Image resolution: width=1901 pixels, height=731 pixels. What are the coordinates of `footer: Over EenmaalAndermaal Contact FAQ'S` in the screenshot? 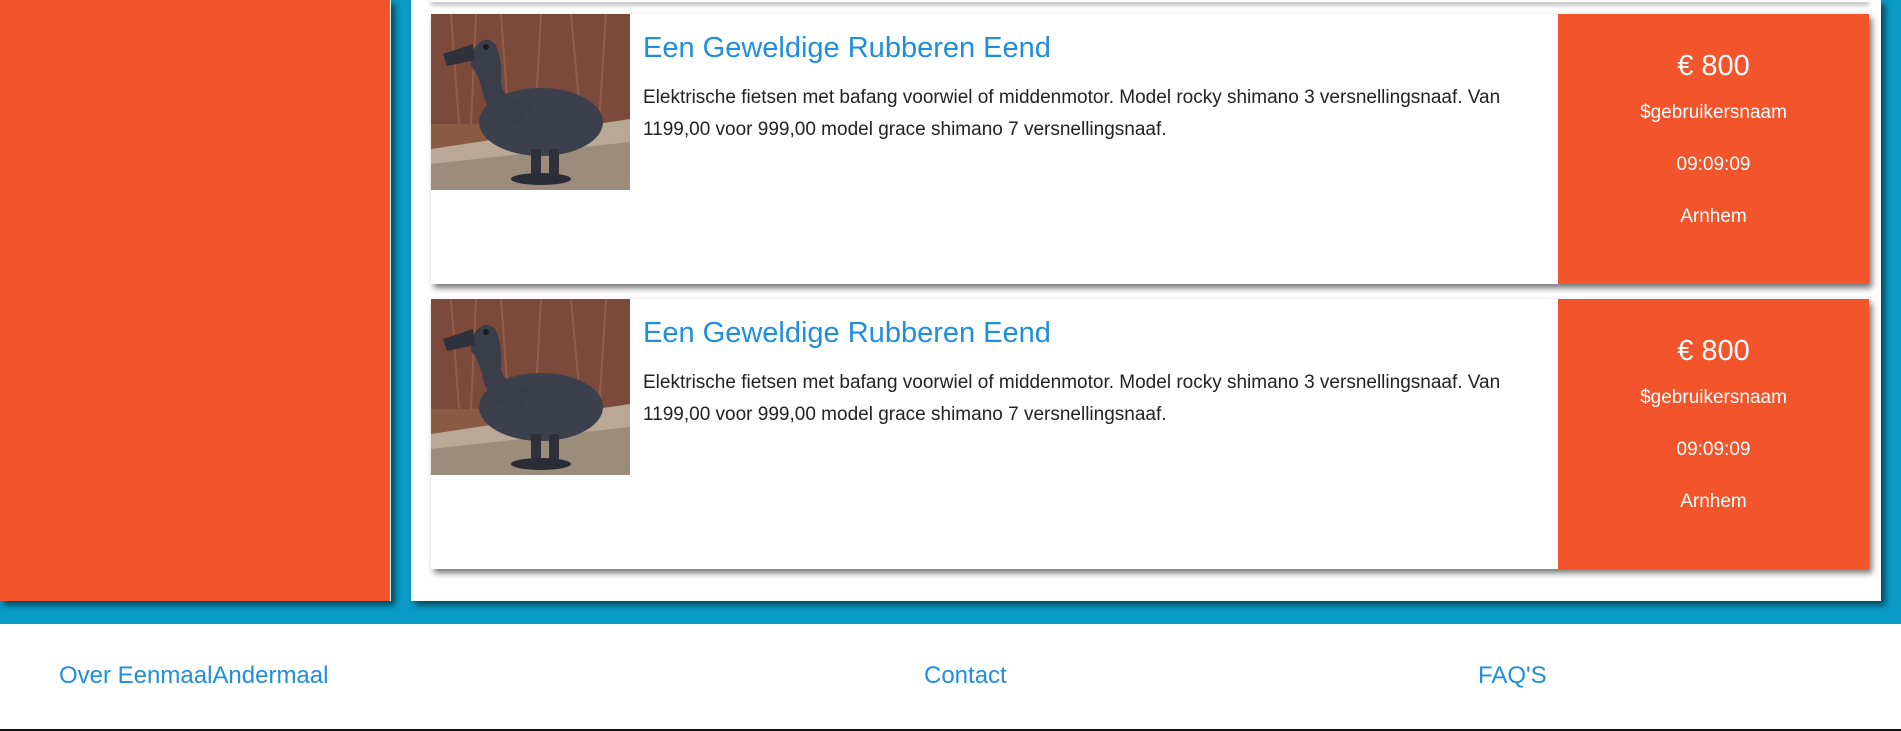 It's located at (950, 677).